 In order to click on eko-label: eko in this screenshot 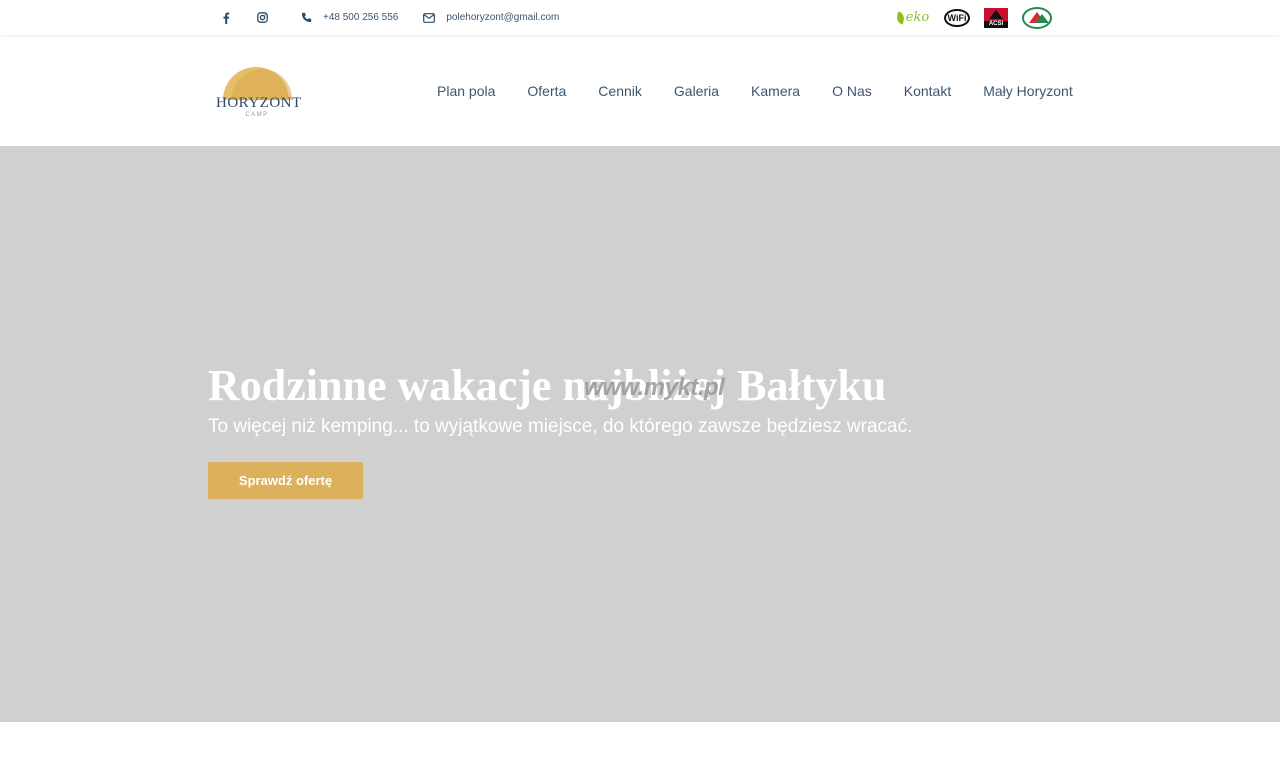, I will do `click(917, 17)`.